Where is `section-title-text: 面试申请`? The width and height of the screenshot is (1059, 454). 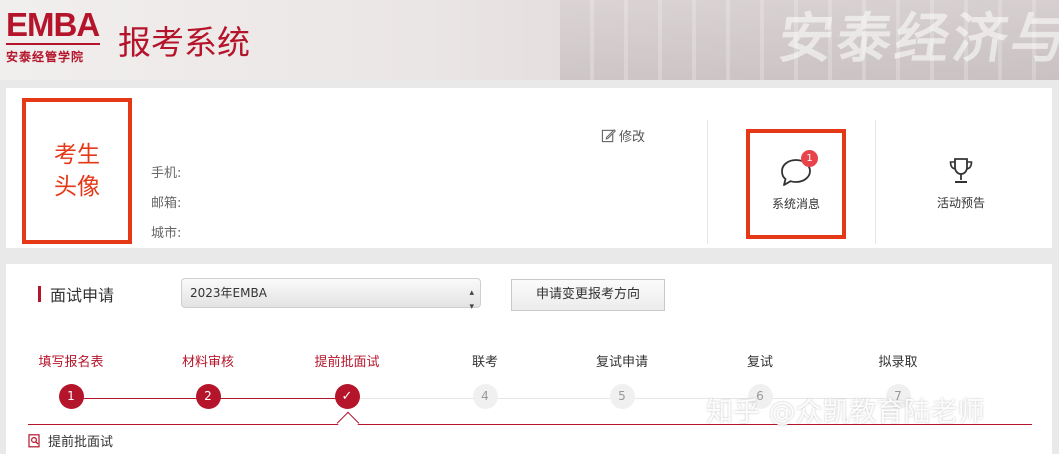
section-title-text: 面试申请 is located at coordinates (82, 295).